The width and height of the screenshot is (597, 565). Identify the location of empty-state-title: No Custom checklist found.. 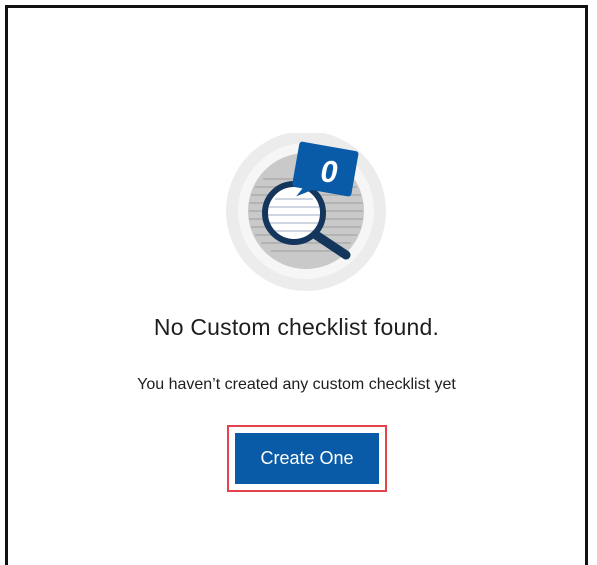
(296, 327).